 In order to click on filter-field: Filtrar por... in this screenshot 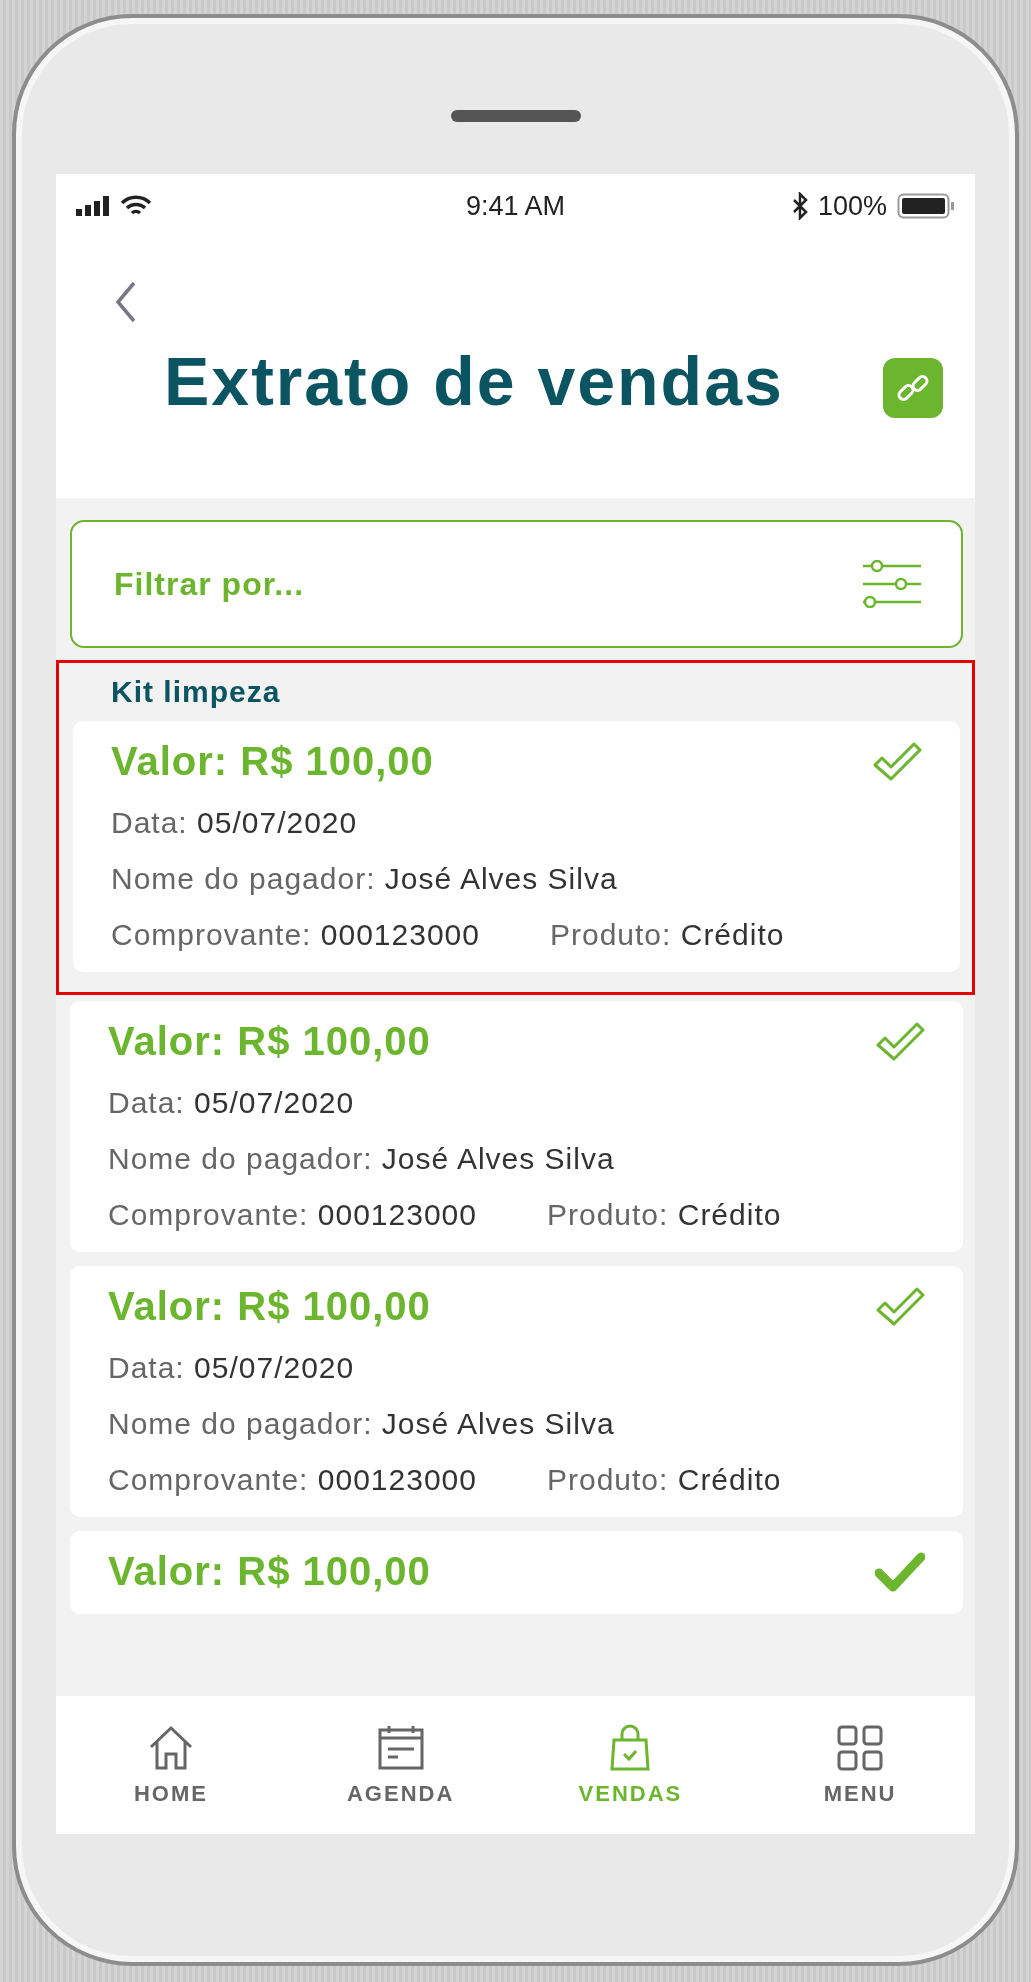, I will do `click(364, 584)`.